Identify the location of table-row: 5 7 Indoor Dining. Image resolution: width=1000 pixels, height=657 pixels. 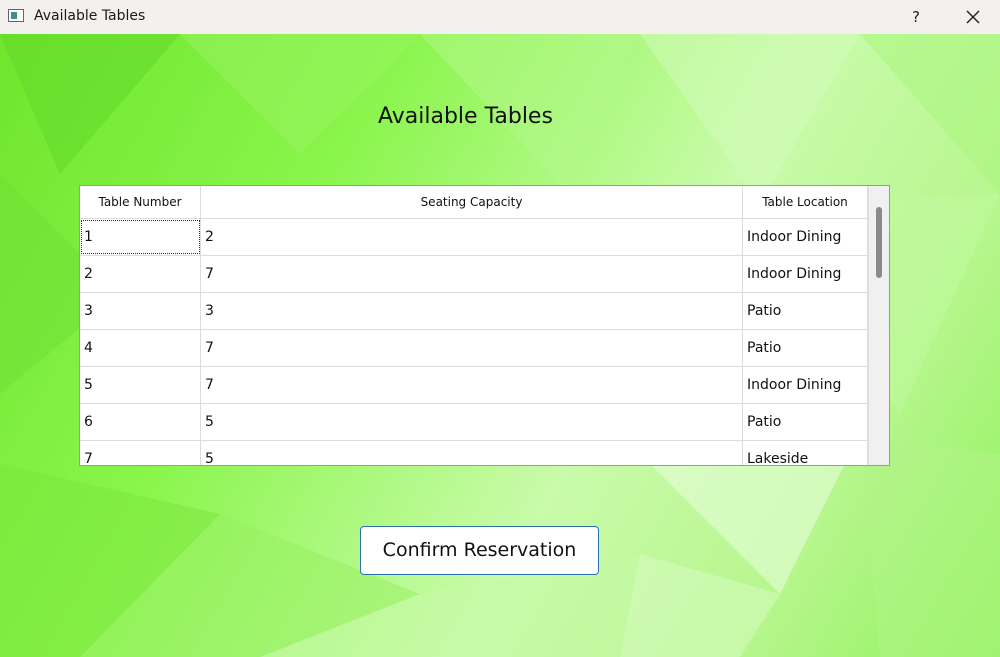
(474, 385).